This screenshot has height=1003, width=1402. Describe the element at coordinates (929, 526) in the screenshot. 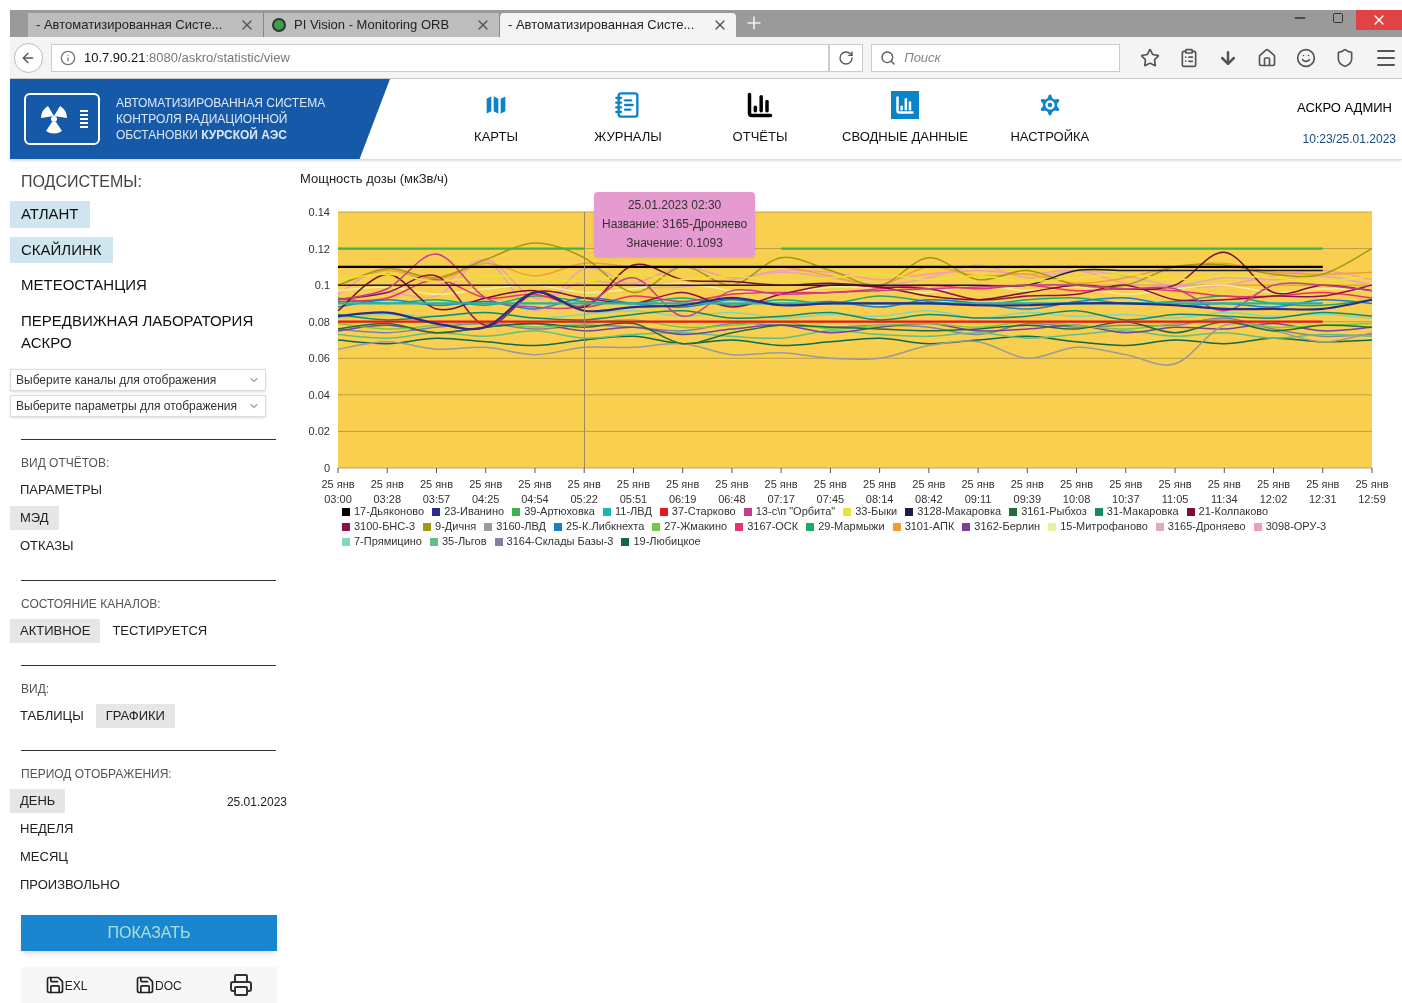

I see `legend-label: 3101-АПК` at that location.